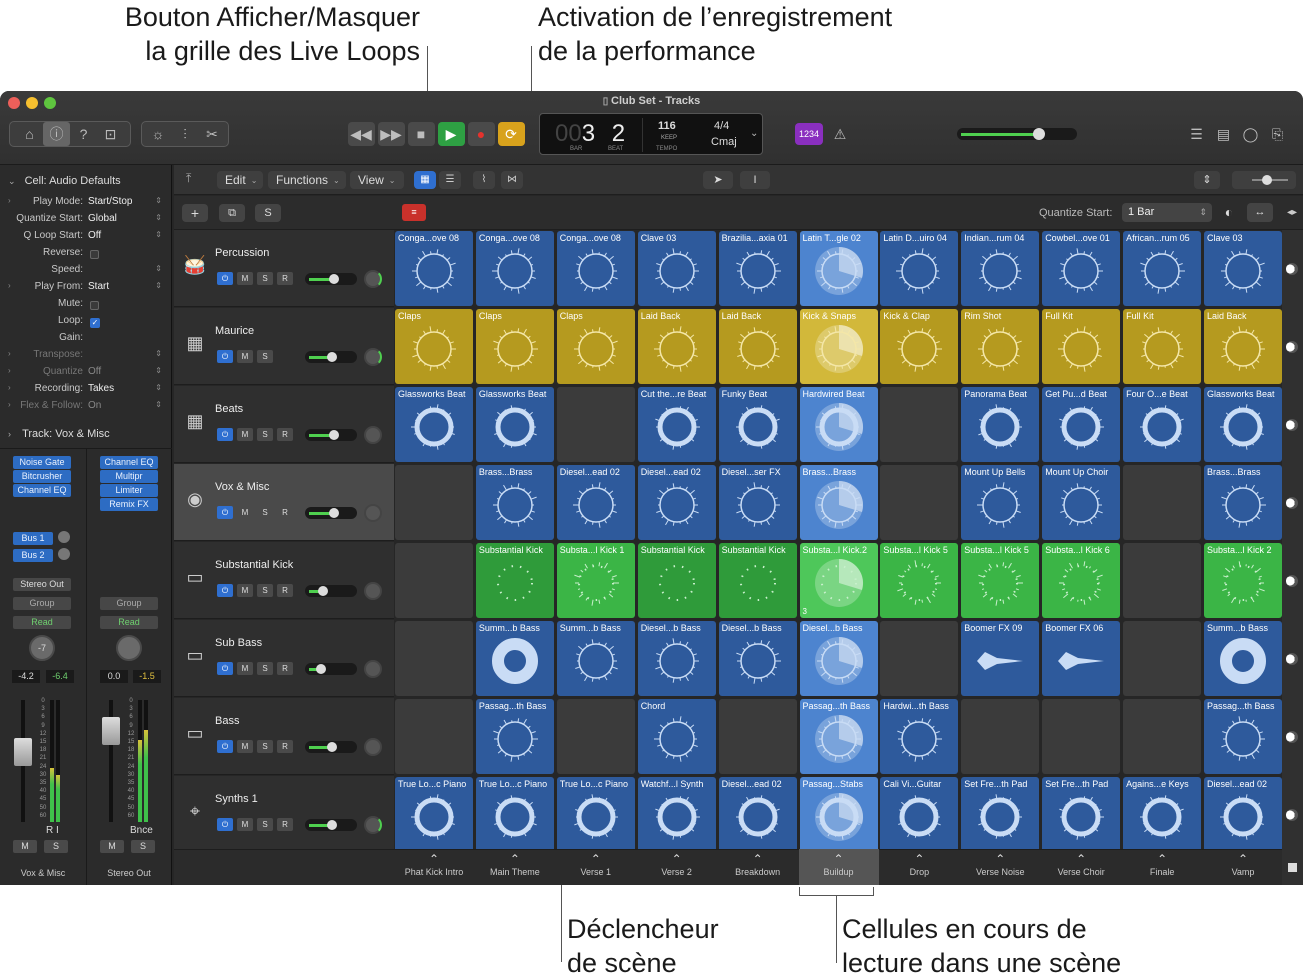 The width and height of the screenshot is (1303, 979). What do you see at coordinates (838, 346) in the screenshot?
I see `live-loop-cell: Kick & Snaps` at bounding box center [838, 346].